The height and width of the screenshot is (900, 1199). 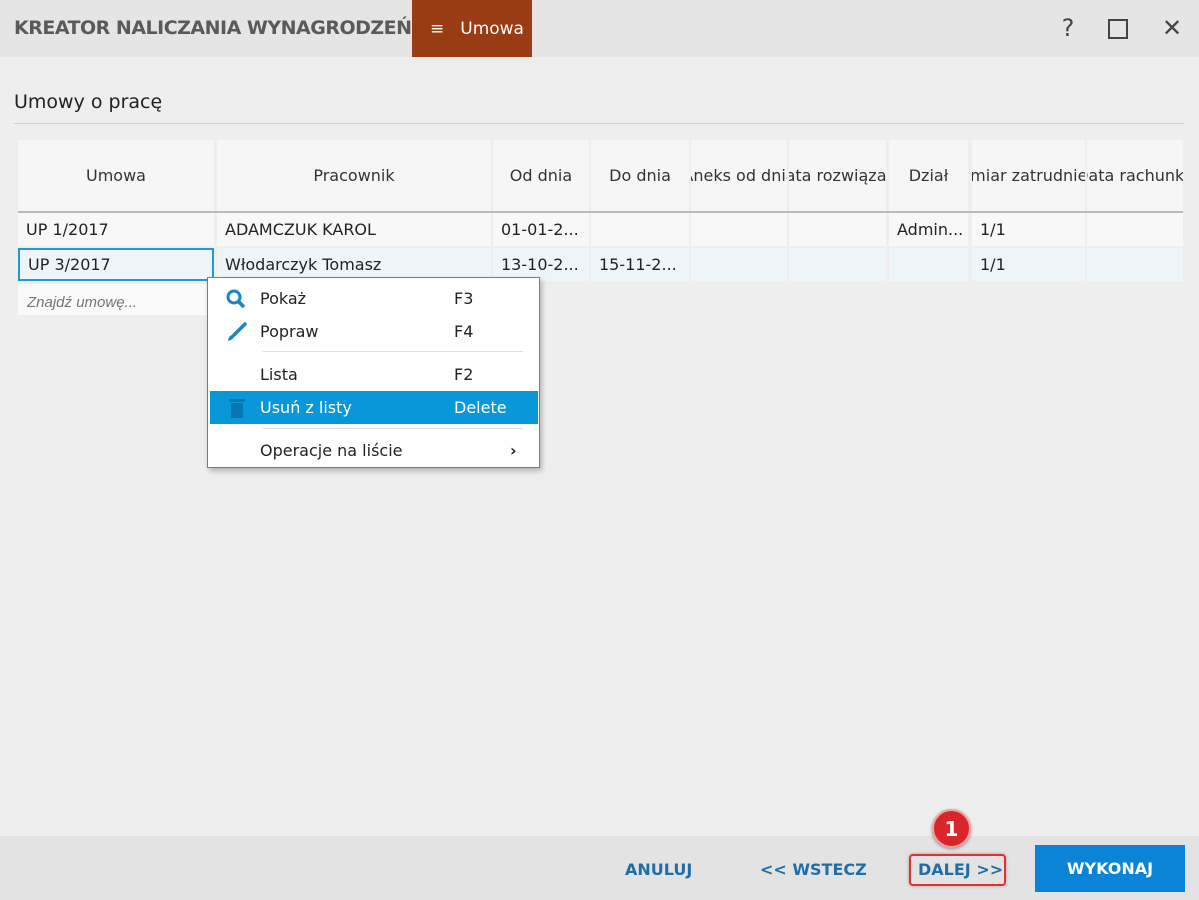 What do you see at coordinates (541, 175) in the screenshot?
I see `column-header: Od dnia` at bounding box center [541, 175].